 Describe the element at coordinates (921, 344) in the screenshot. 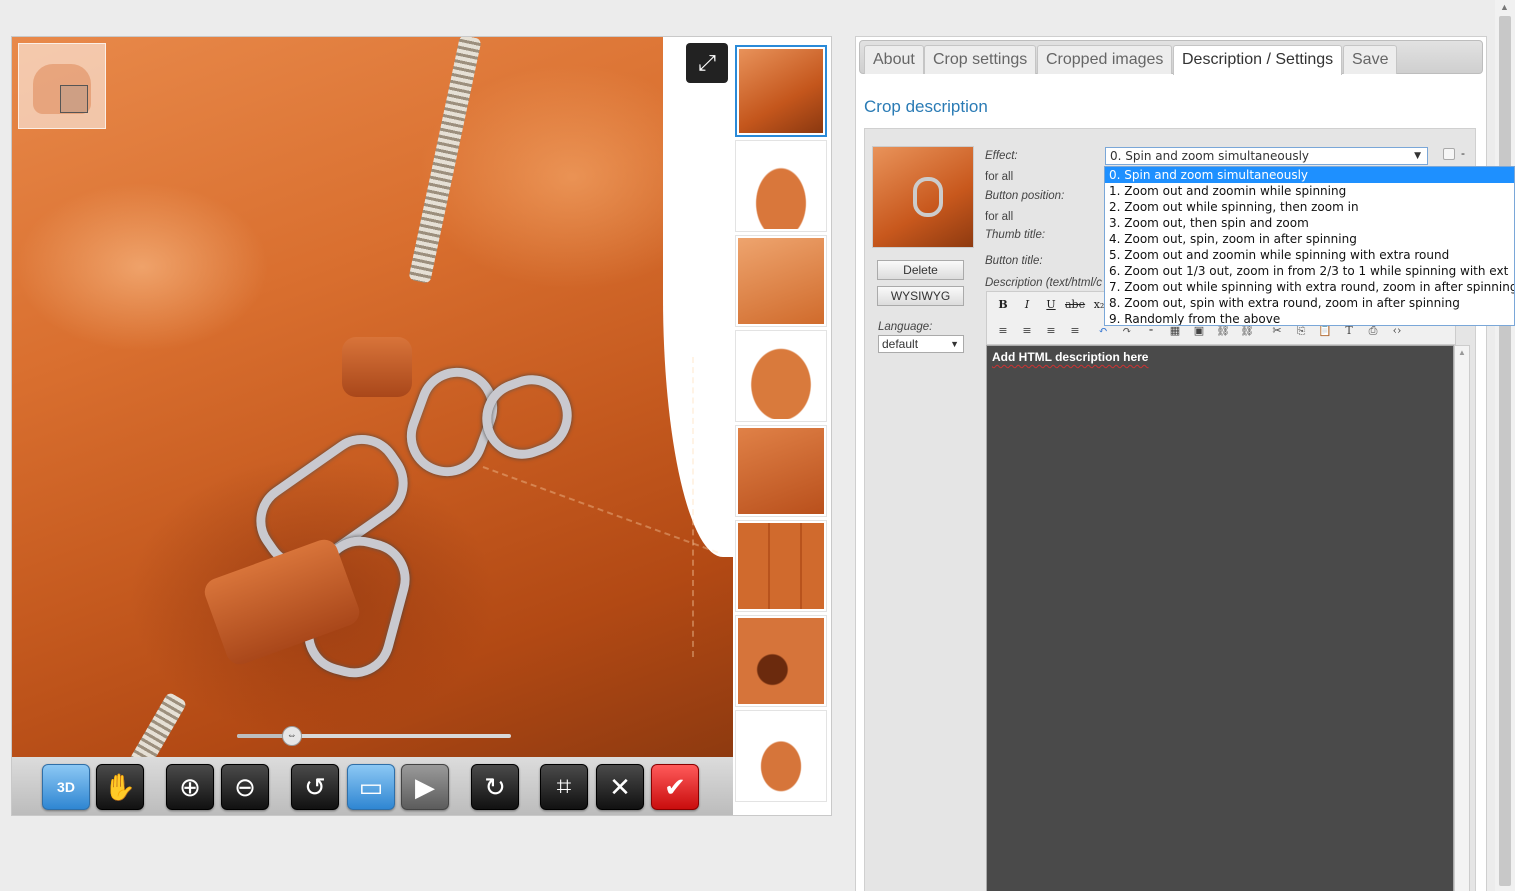

I see `language-select: default ▼` at that location.